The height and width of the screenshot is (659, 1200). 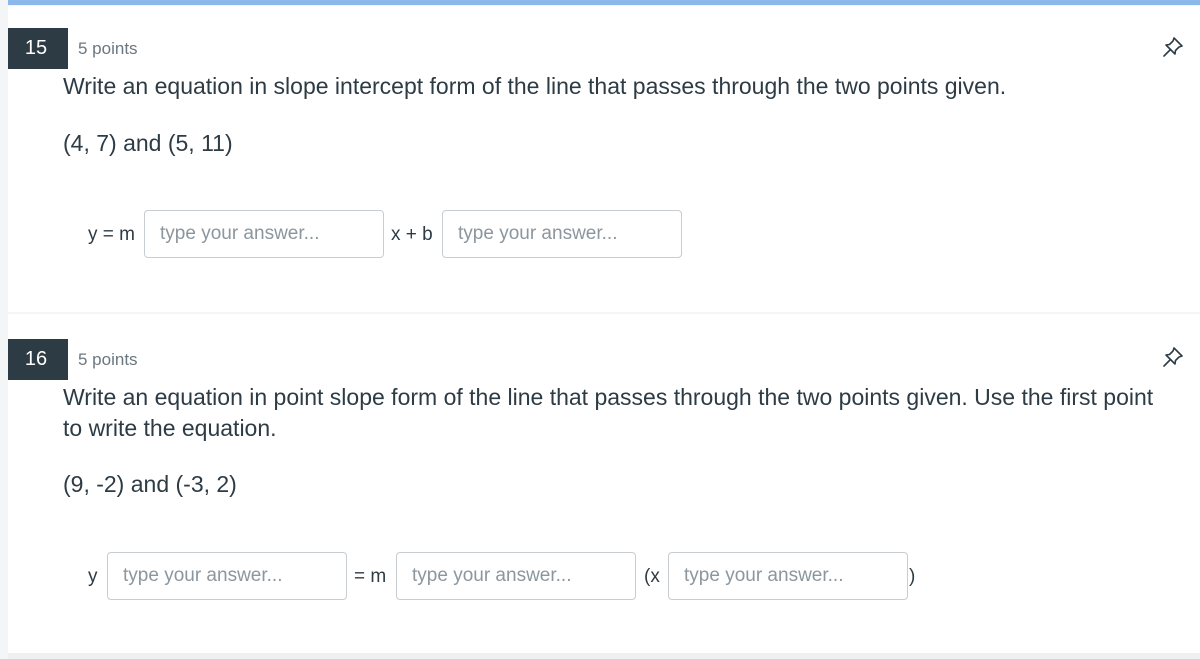 What do you see at coordinates (93, 576) in the screenshot?
I see `label-y: y` at bounding box center [93, 576].